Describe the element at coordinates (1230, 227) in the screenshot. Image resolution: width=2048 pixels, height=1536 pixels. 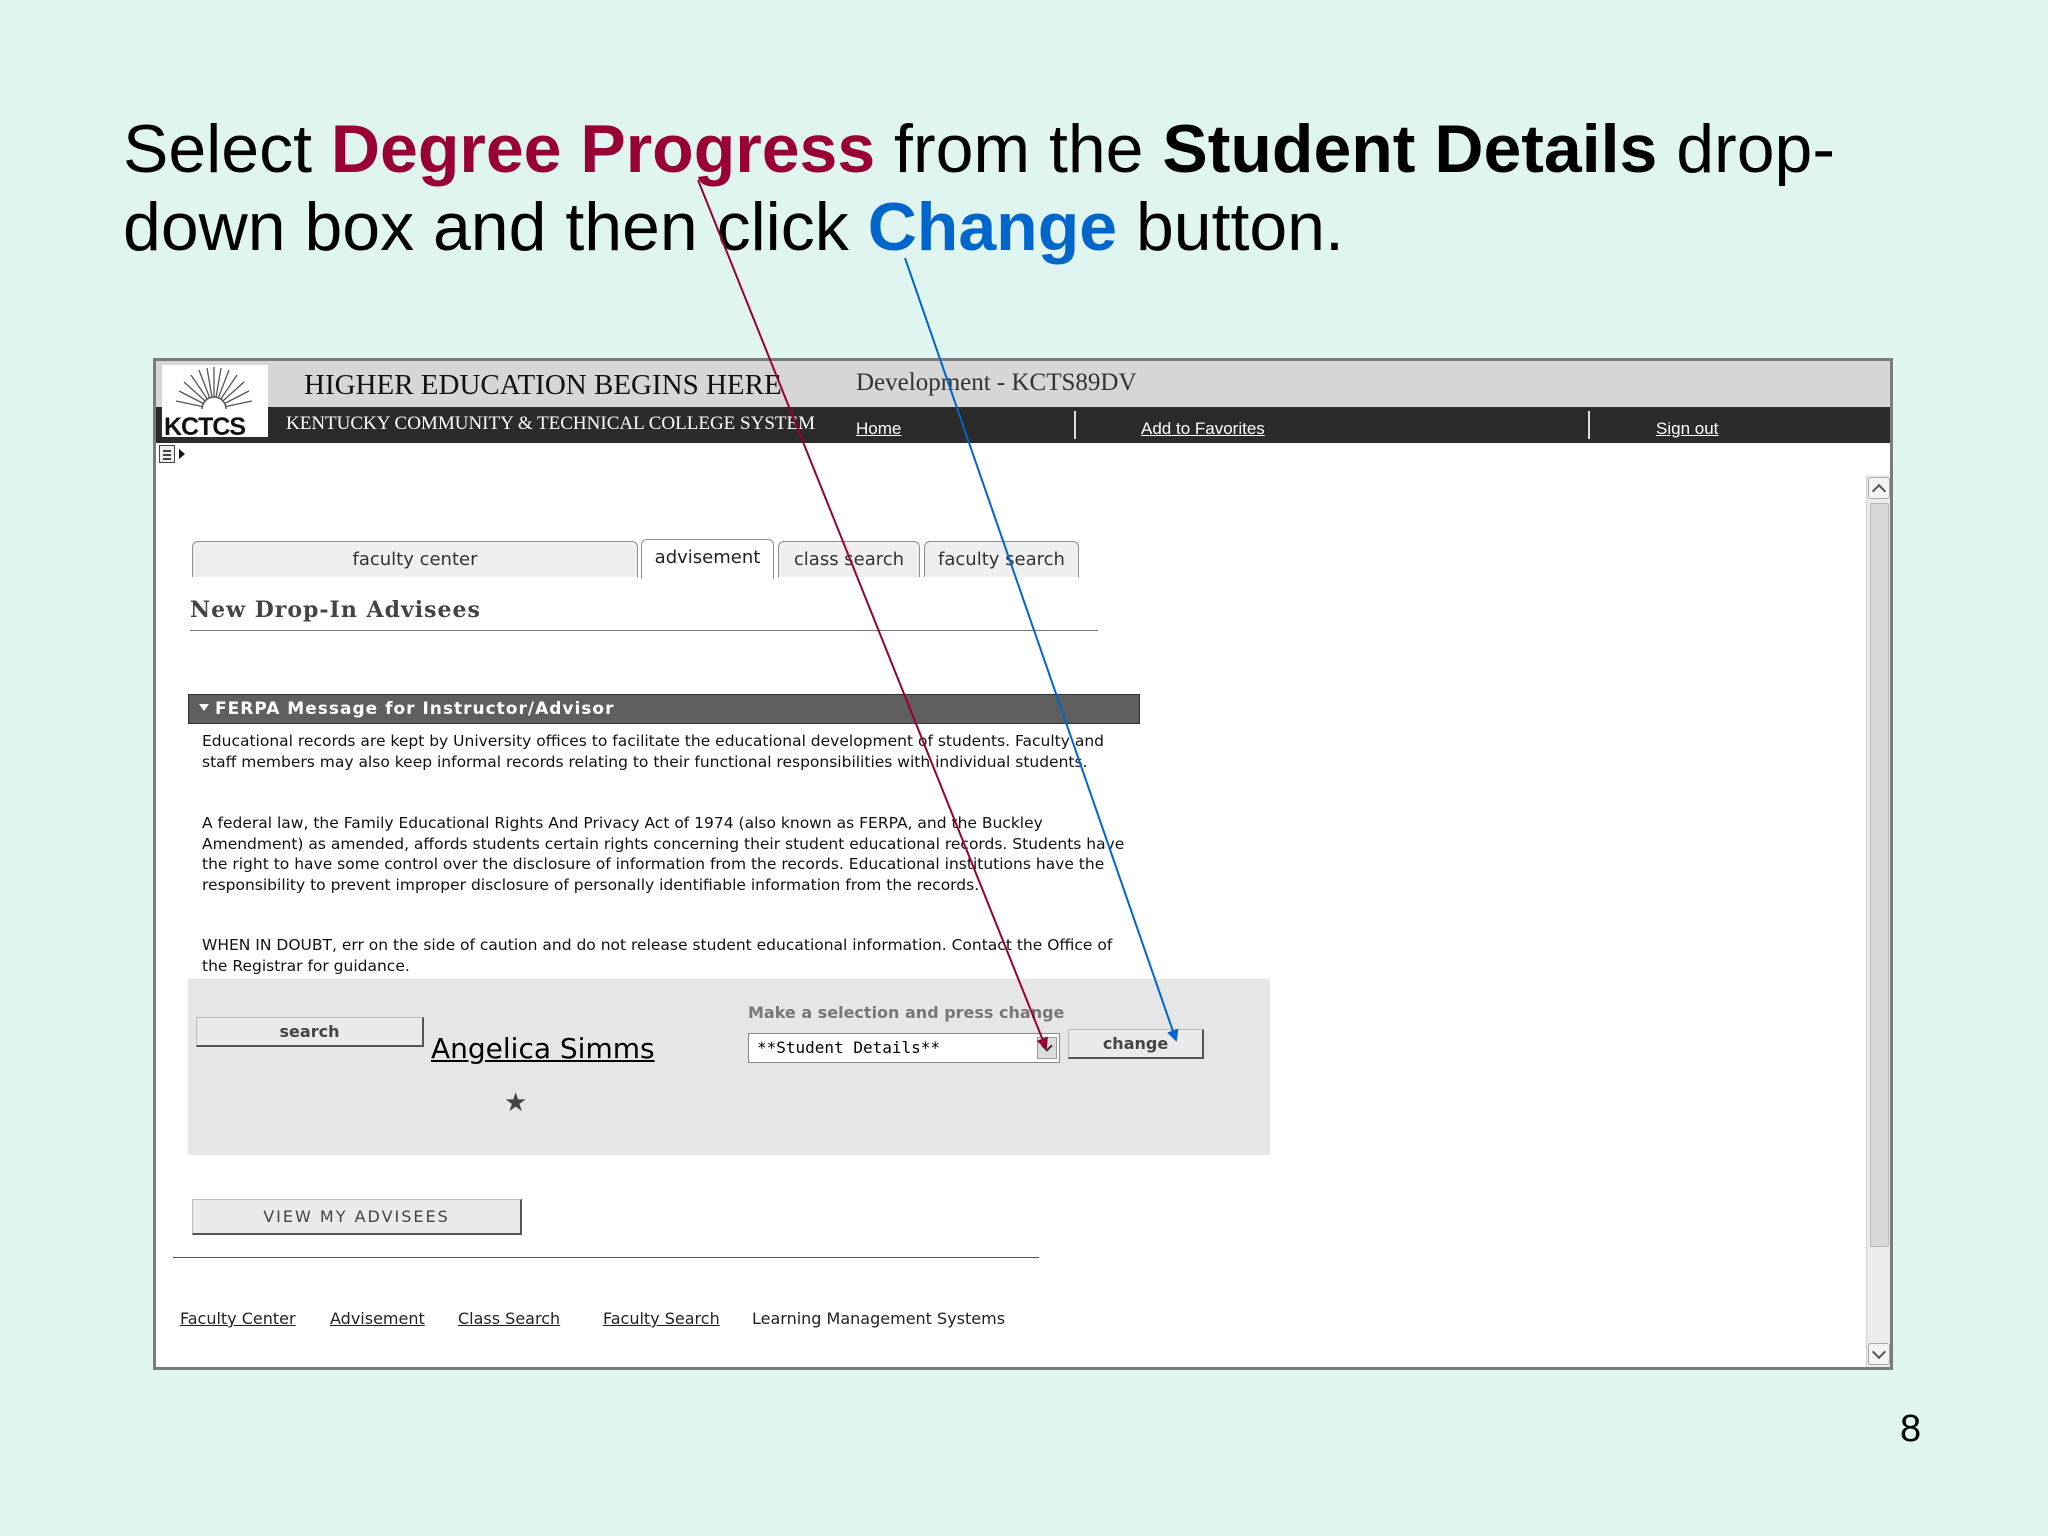
I see `instruction-part4: button.` at that location.